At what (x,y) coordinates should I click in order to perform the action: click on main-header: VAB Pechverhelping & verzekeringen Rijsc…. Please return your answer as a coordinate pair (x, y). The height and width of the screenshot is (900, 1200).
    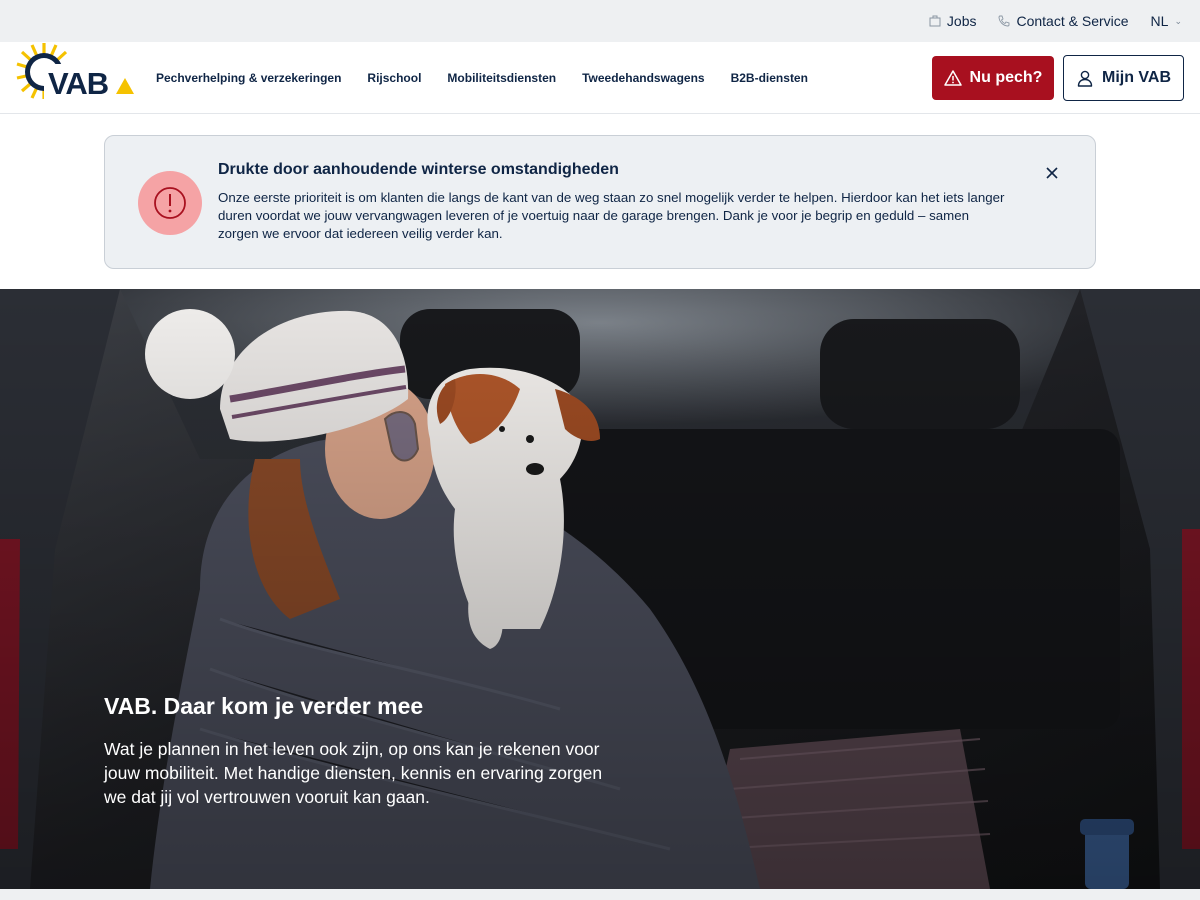
    Looking at the image, I should click on (600, 78).